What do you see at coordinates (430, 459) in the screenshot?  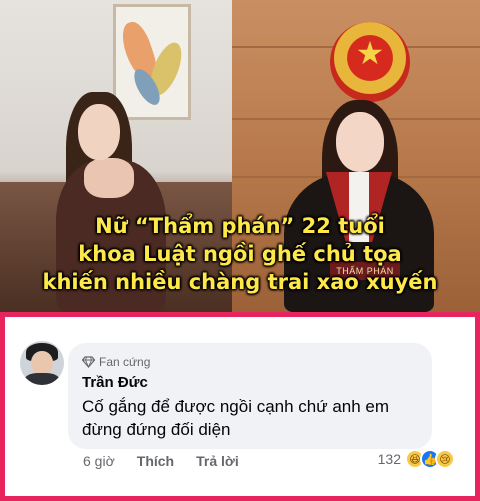 I see `reaction-icons: 😆 👍 😢` at bounding box center [430, 459].